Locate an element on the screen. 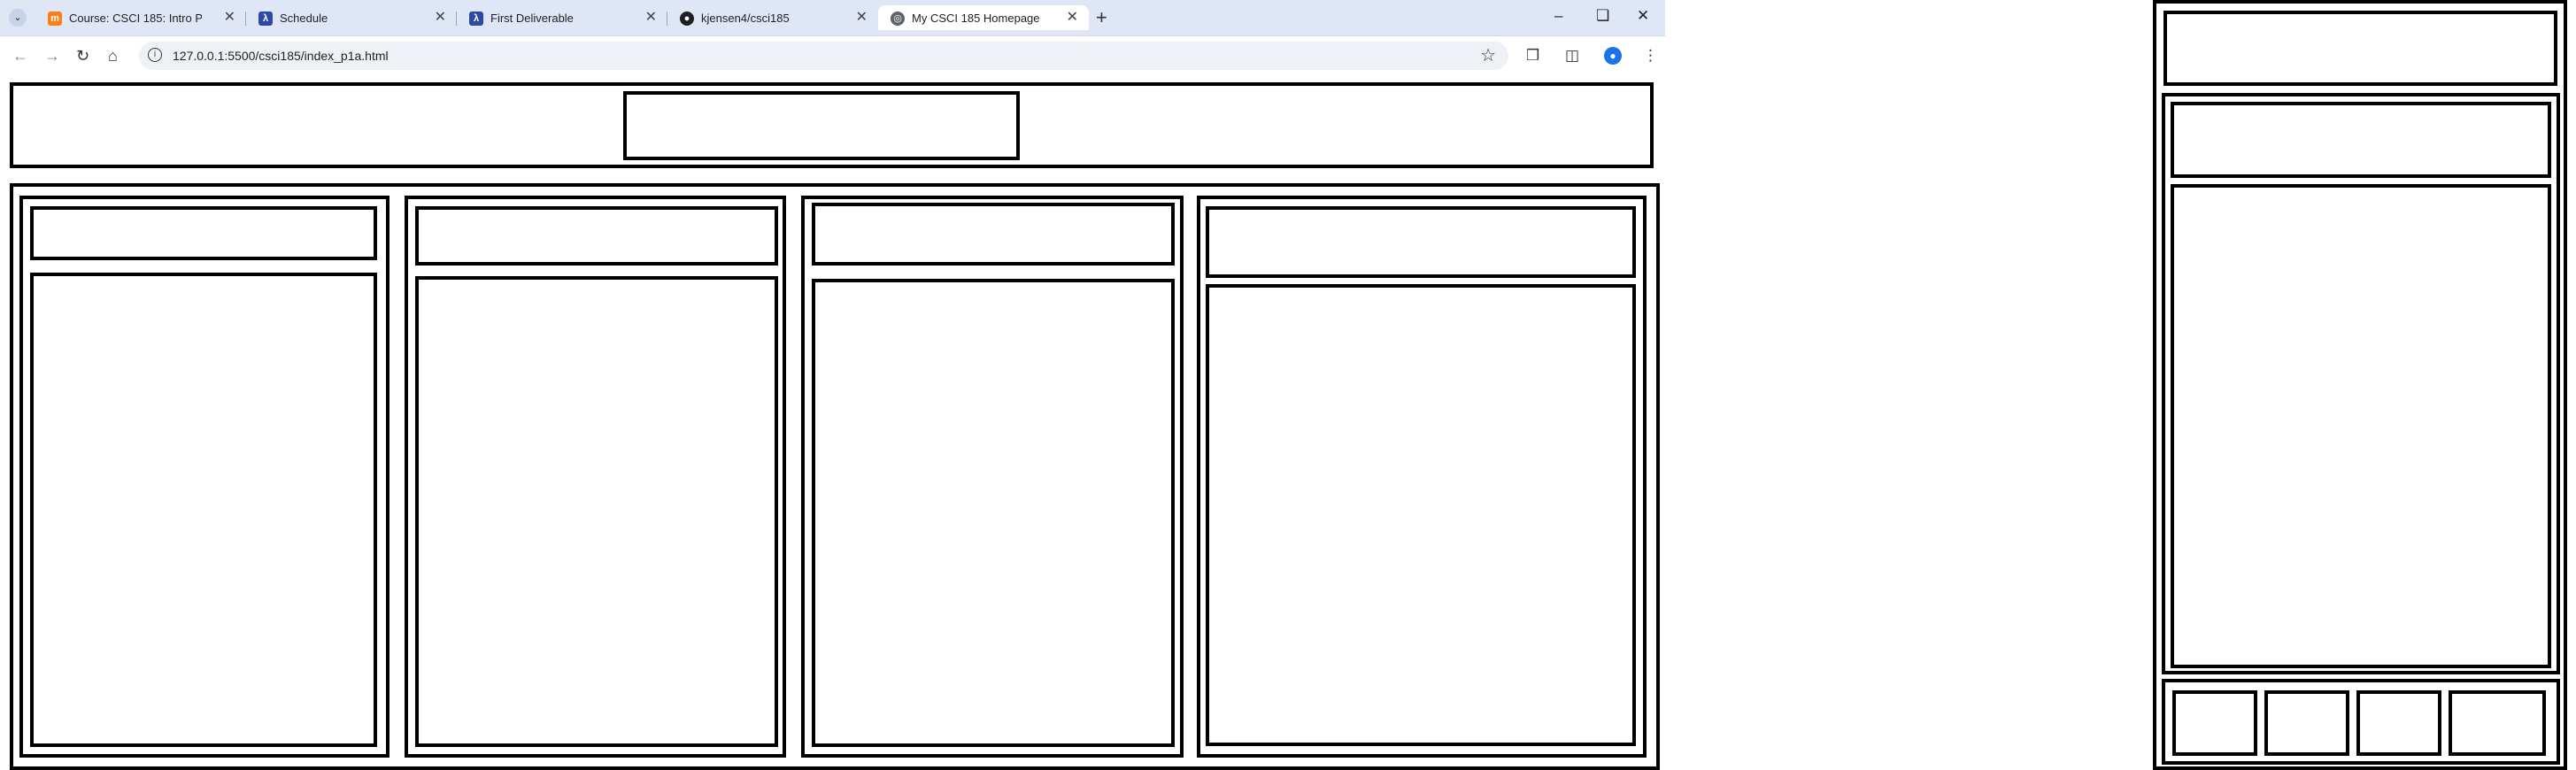 The width and height of the screenshot is (2576, 770). tab-title: Course: CSCI 185: Intro Program is located at coordinates (135, 19).